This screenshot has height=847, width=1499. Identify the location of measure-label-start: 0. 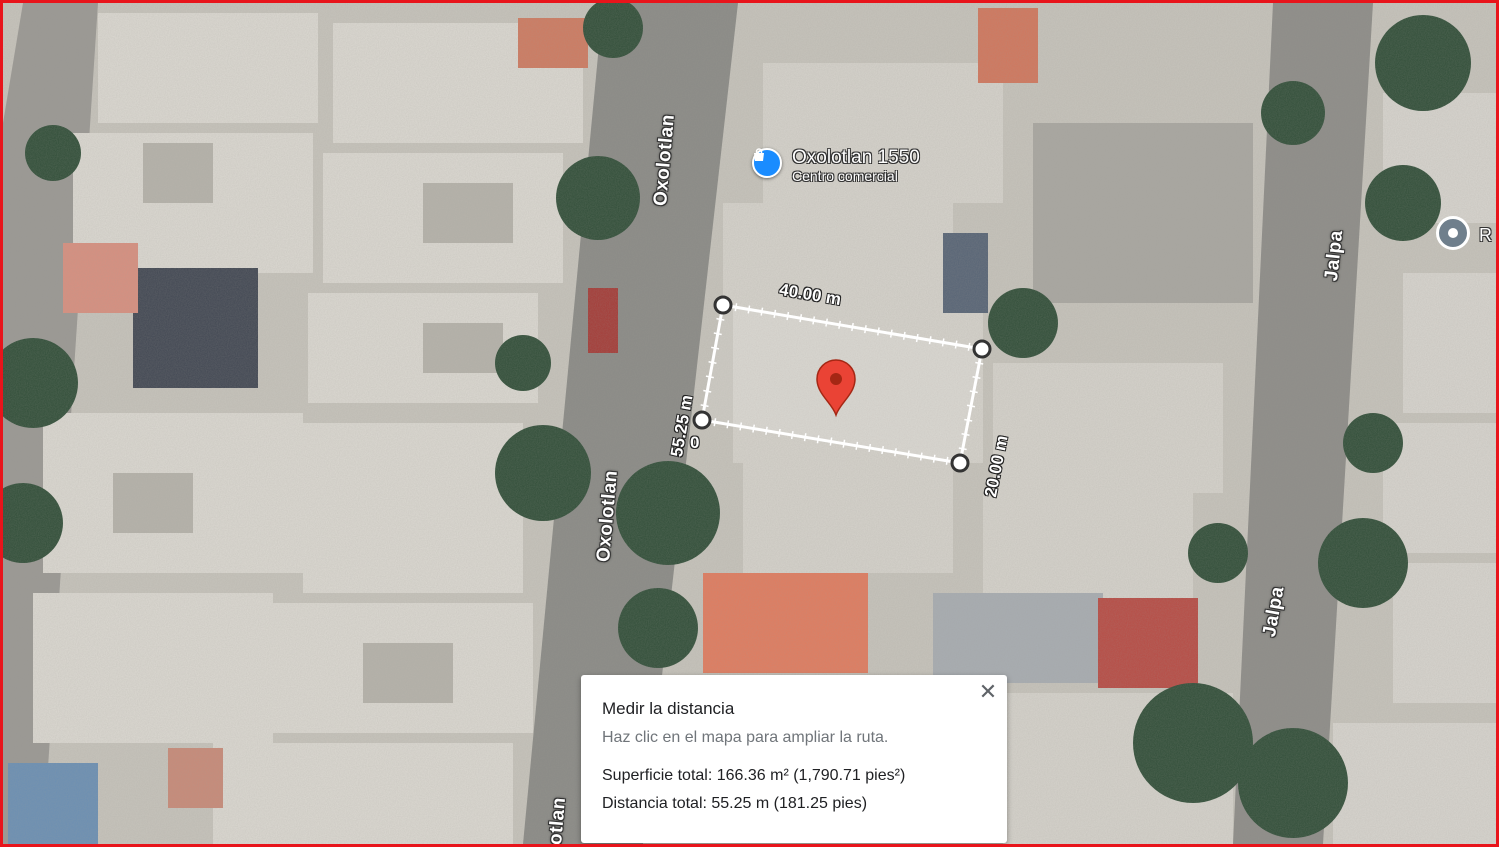
(695, 442).